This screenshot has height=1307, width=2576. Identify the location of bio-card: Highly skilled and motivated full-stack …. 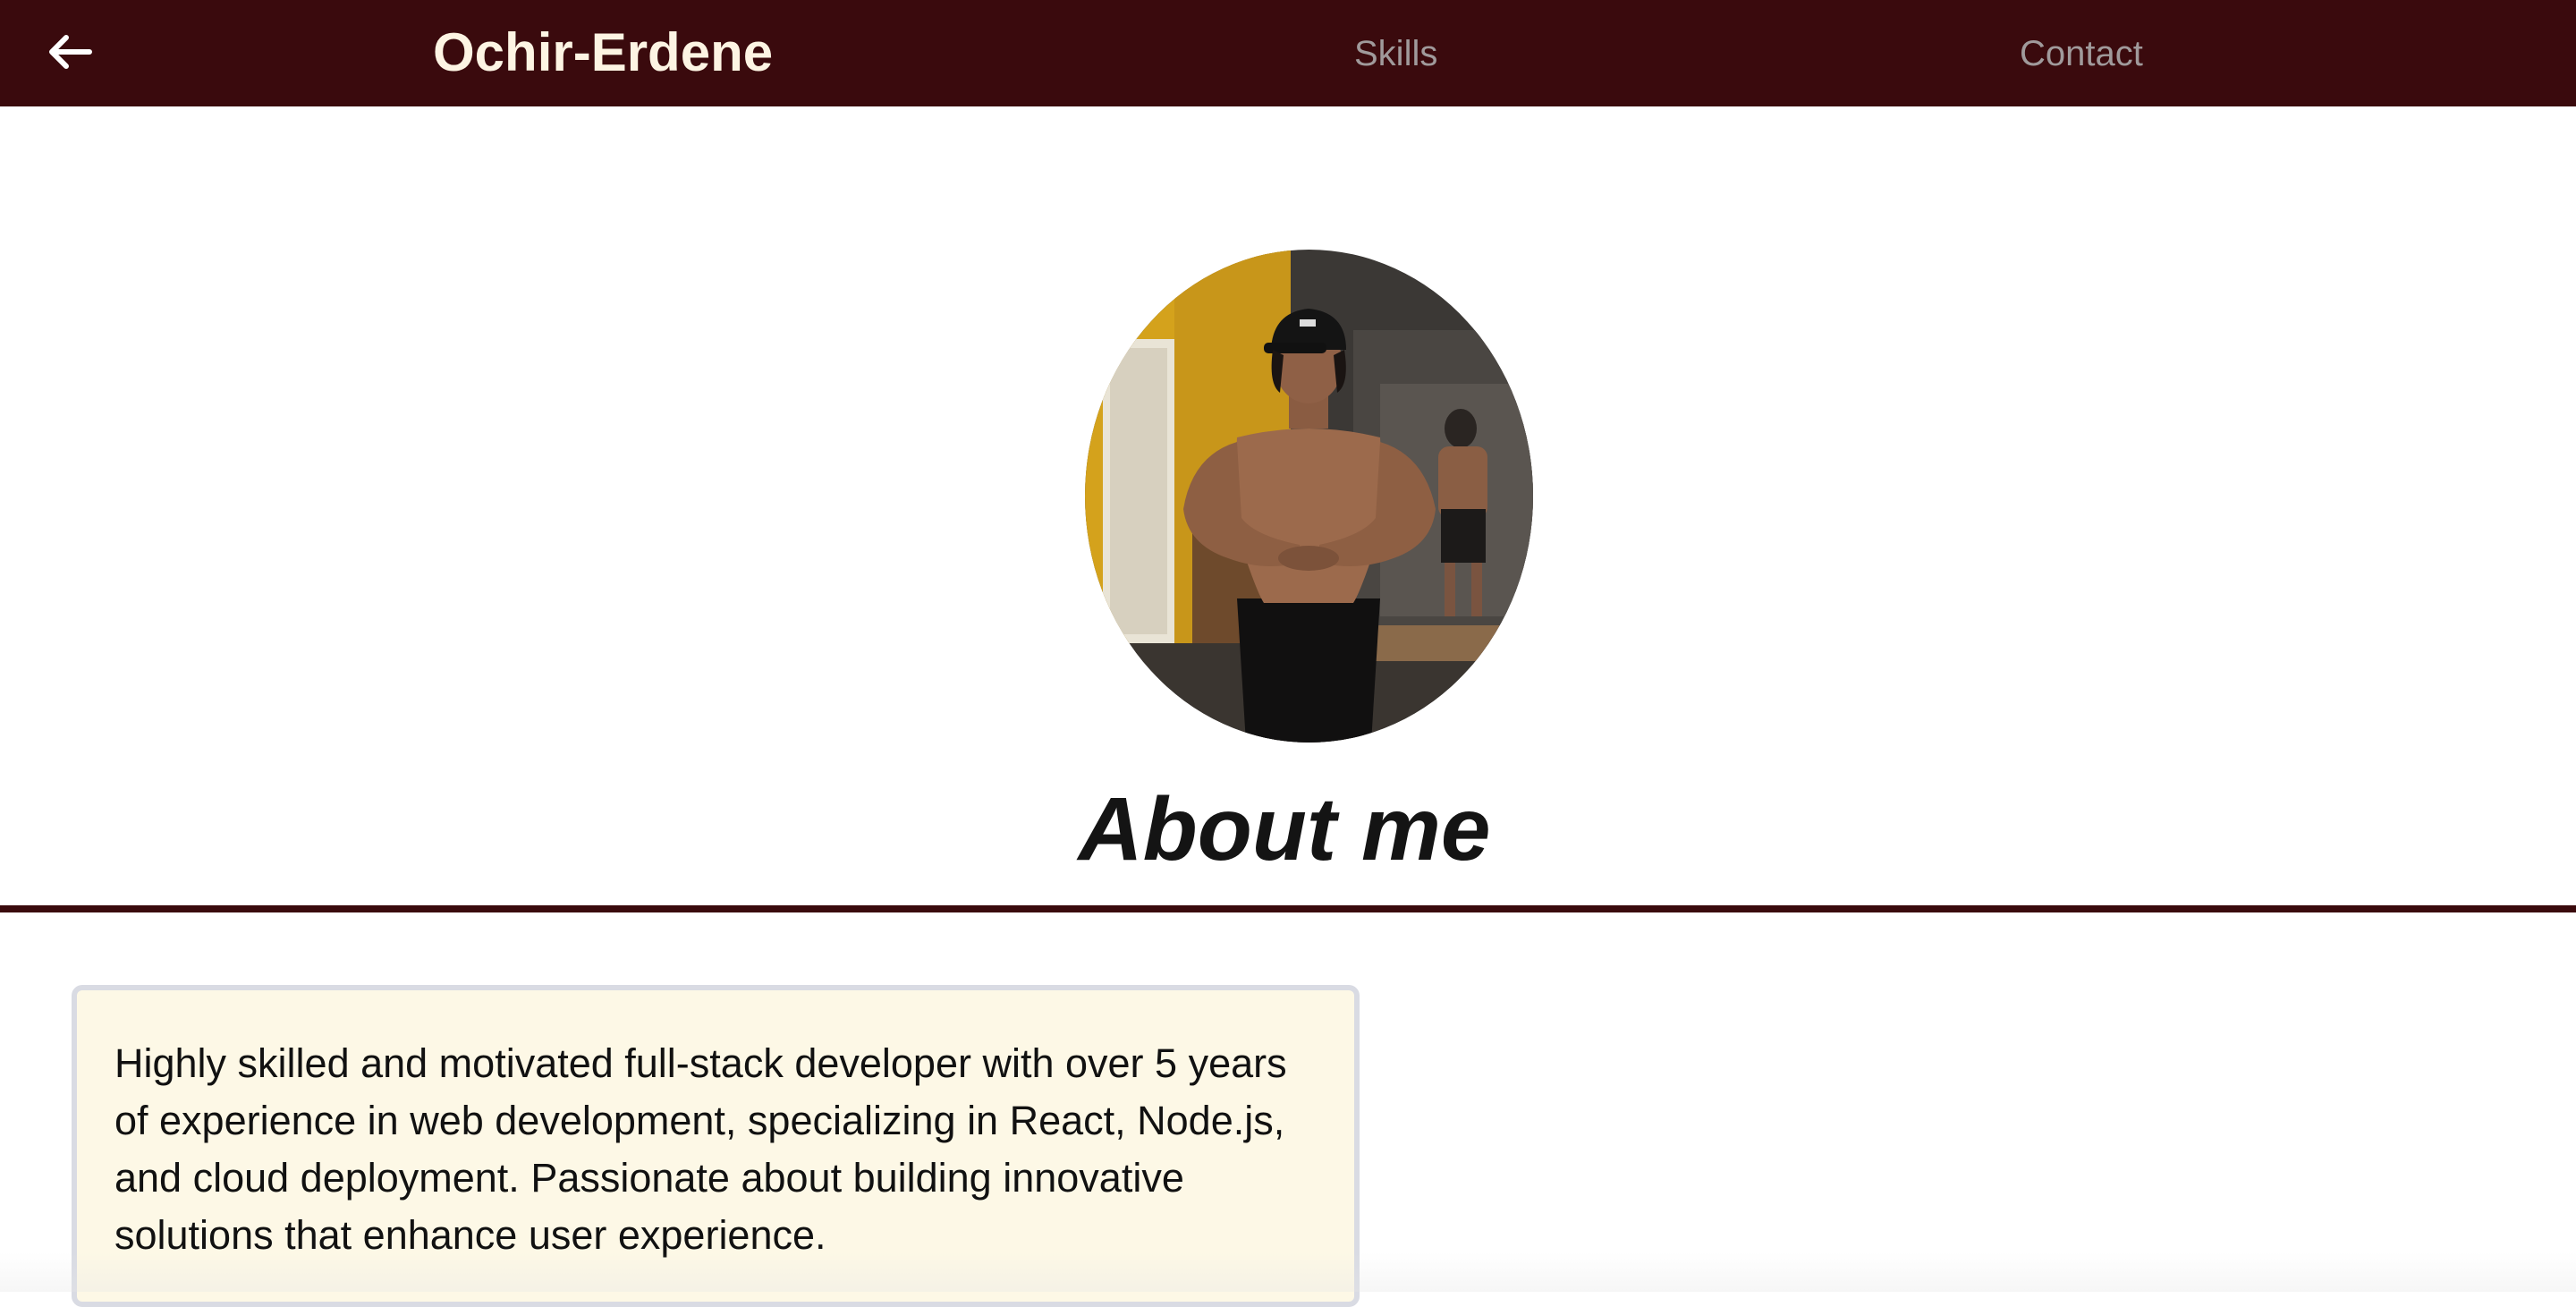
(716, 1146).